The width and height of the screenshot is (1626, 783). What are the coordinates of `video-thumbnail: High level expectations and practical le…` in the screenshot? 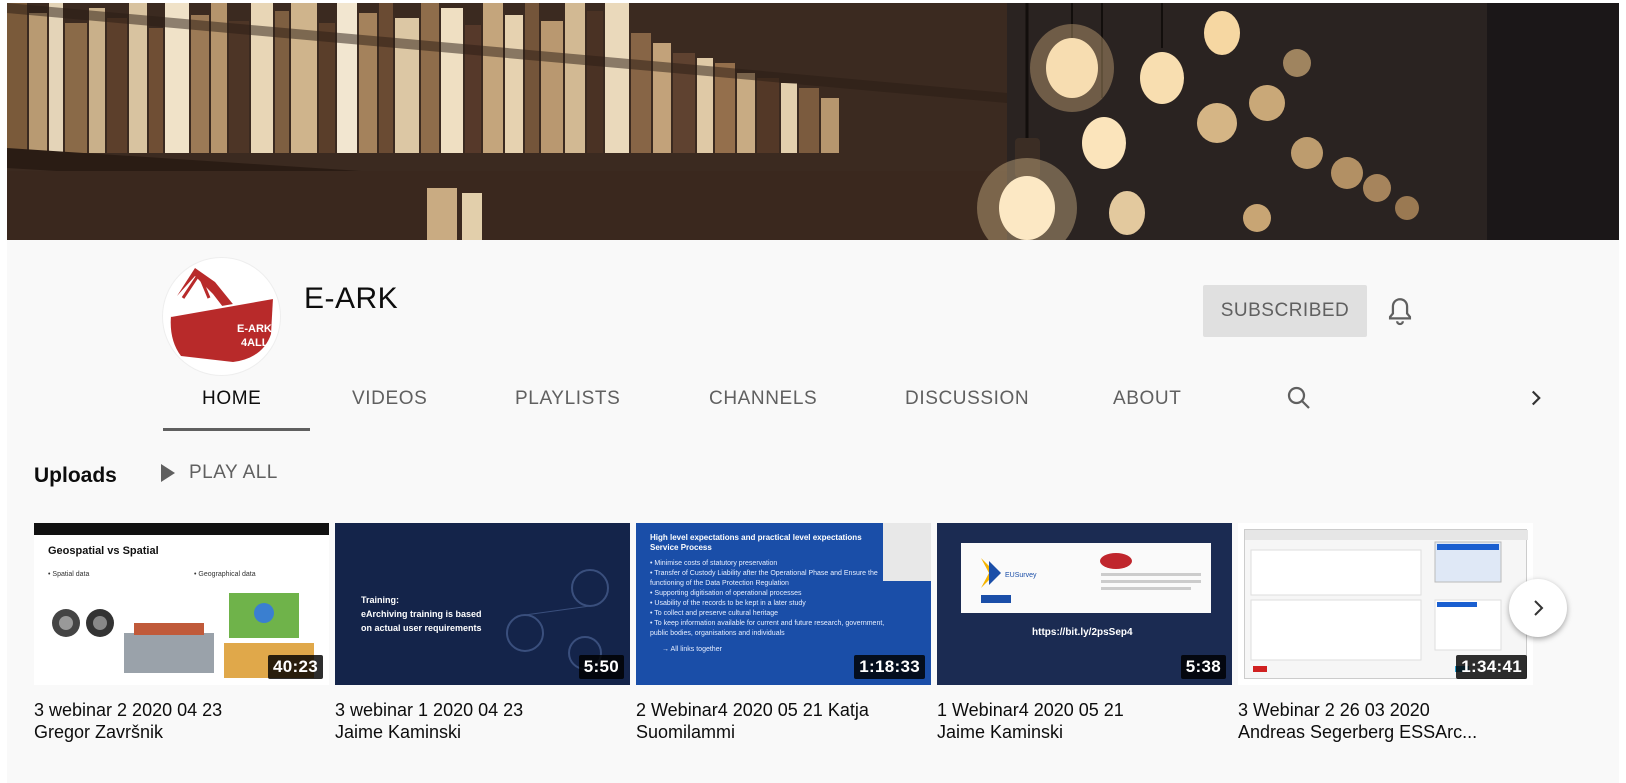 It's located at (783, 604).